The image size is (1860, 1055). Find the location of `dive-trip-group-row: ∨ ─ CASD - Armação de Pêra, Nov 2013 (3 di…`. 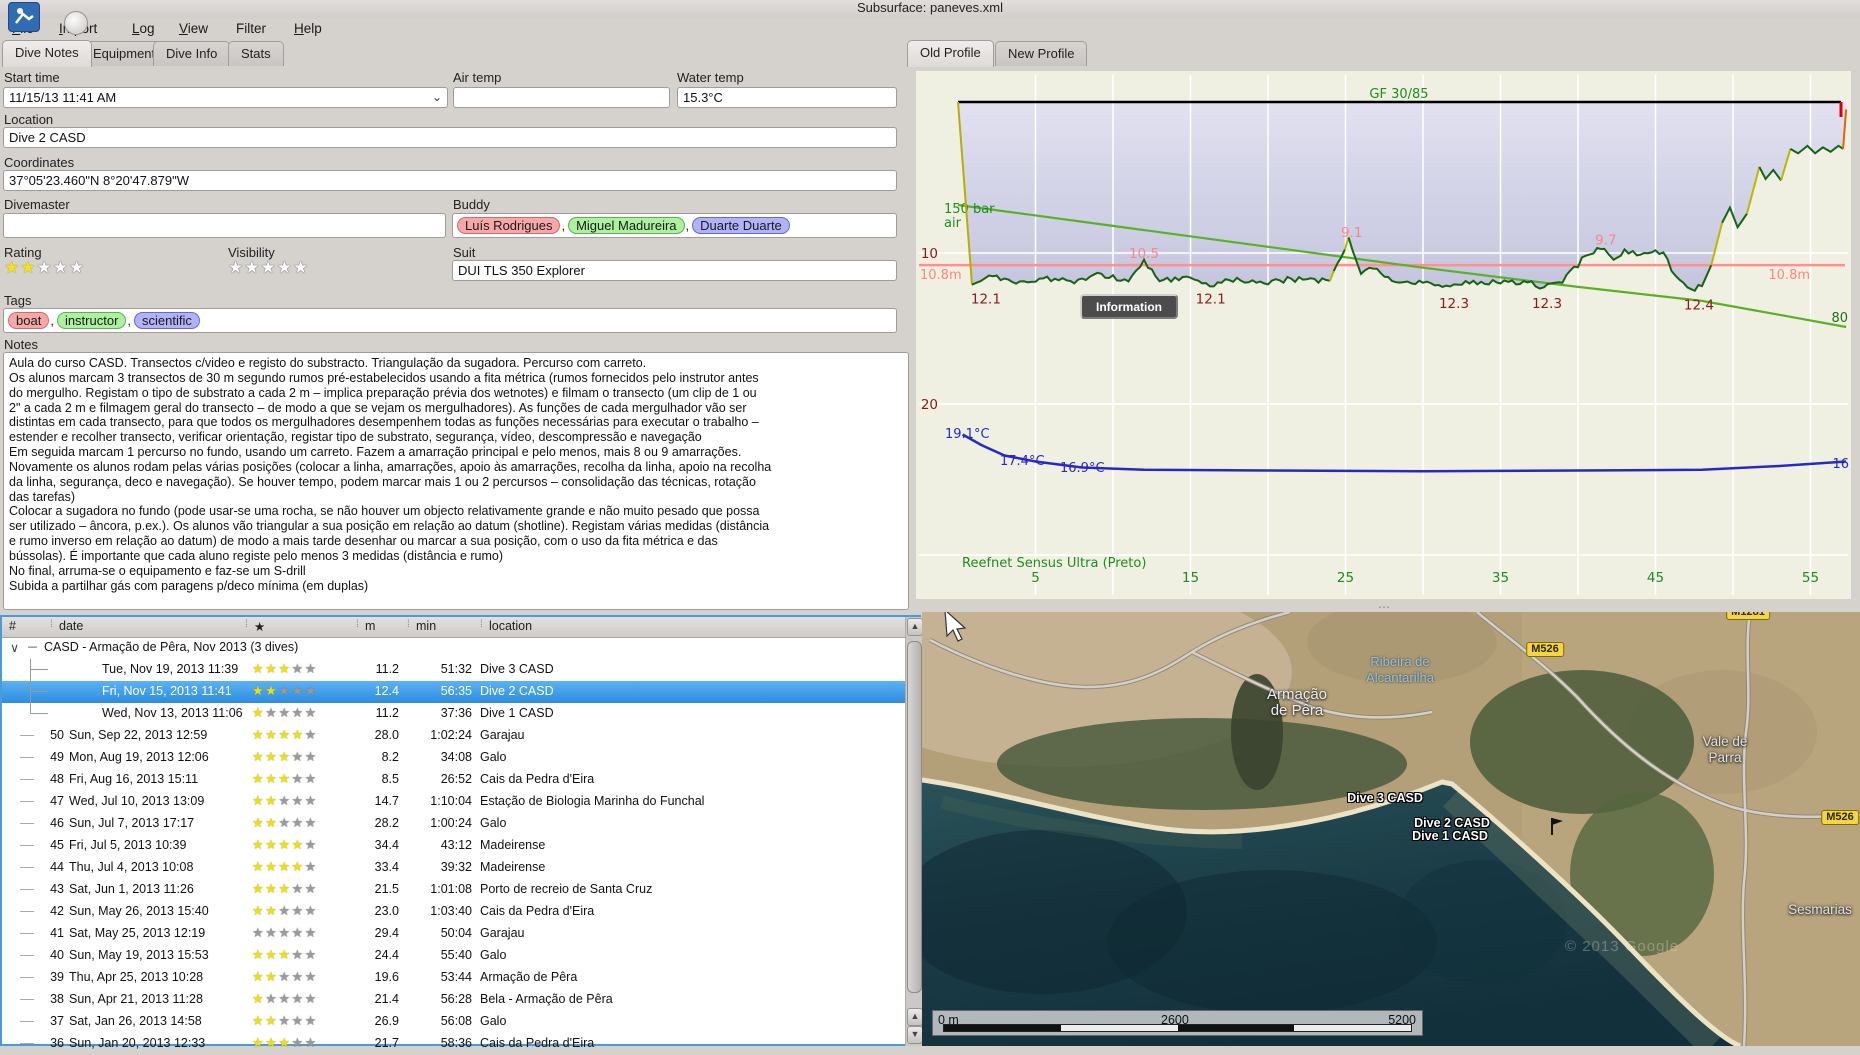

dive-trip-group-row: ∨ ─ CASD - Armação de Pêra, Nov 2013 (3 di… is located at coordinates (460, 648).